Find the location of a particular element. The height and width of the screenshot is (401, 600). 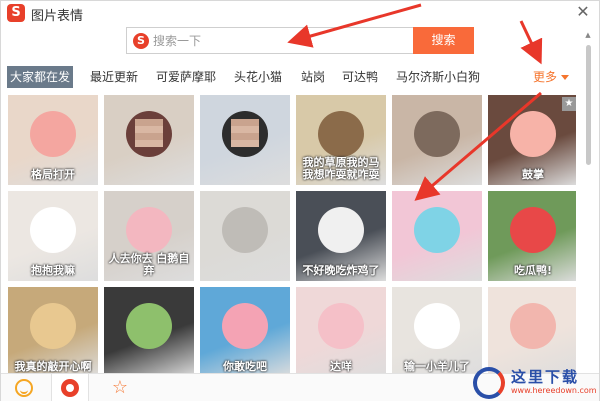

sticker-cat-claw is located at coordinates (437, 140).